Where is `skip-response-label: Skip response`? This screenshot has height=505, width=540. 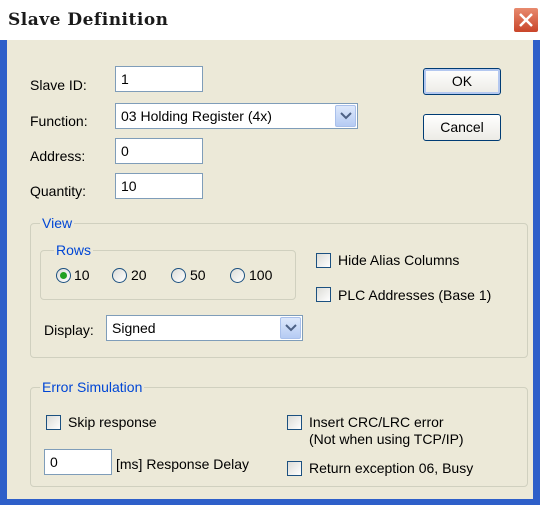
skip-response-label: Skip response is located at coordinates (112, 422).